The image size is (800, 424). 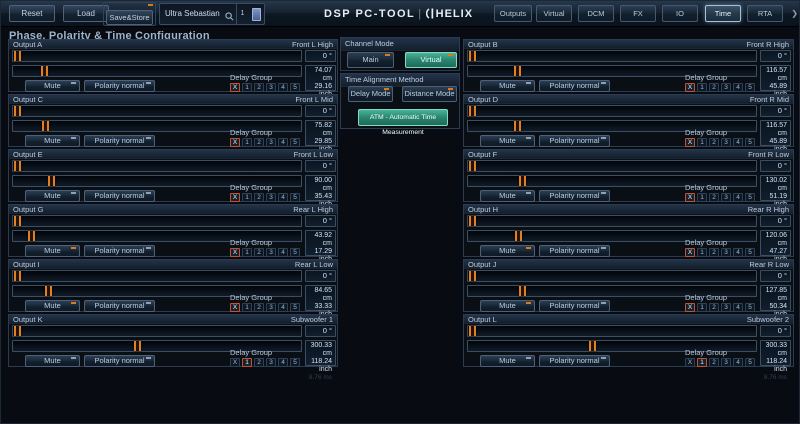 What do you see at coordinates (319, 75) in the screenshot?
I see `delay-cm-value: 74.07 cm` at bounding box center [319, 75].